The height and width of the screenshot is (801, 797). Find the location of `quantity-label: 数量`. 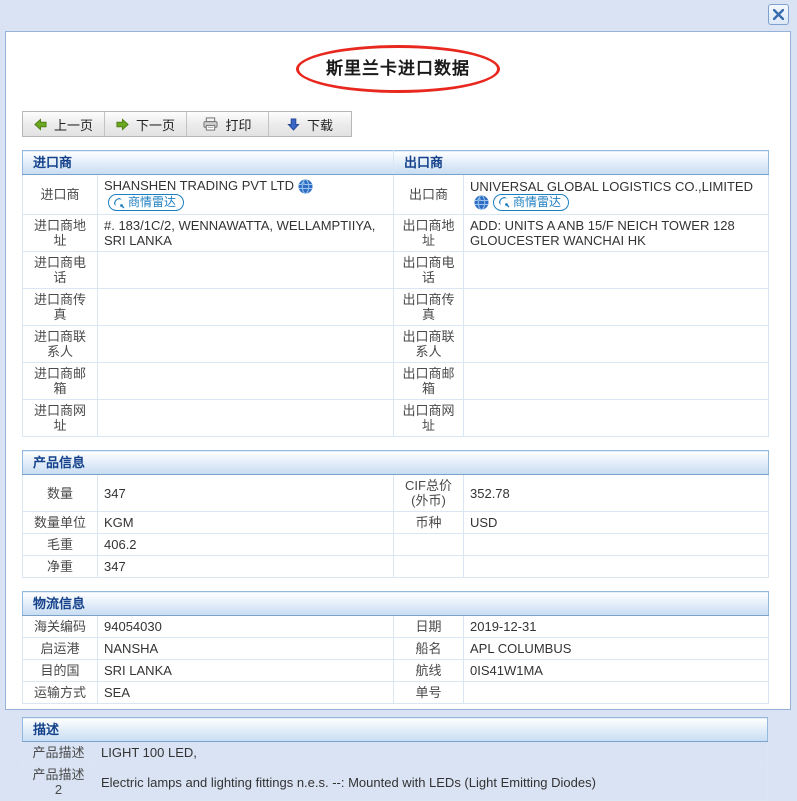

quantity-label: 数量 is located at coordinates (60, 493).